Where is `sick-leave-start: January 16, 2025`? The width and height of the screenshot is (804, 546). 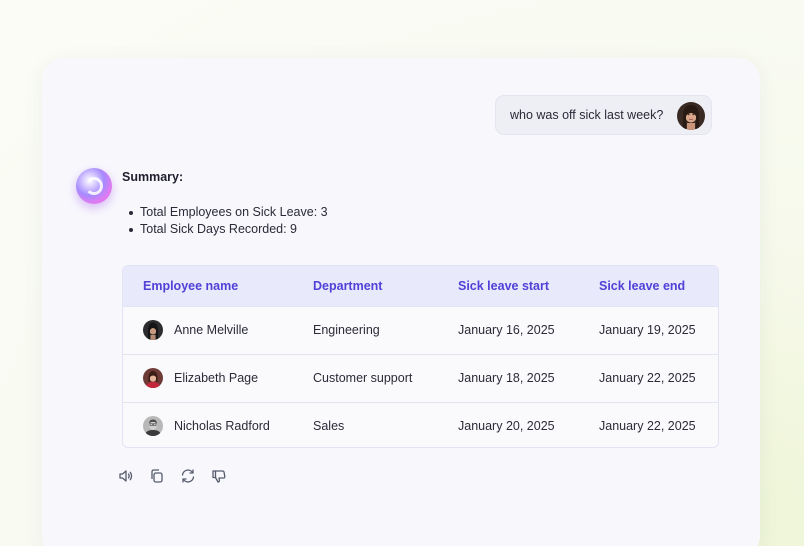 sick-leave-start: January 16, 2025 is located at coordinates (506, 330).